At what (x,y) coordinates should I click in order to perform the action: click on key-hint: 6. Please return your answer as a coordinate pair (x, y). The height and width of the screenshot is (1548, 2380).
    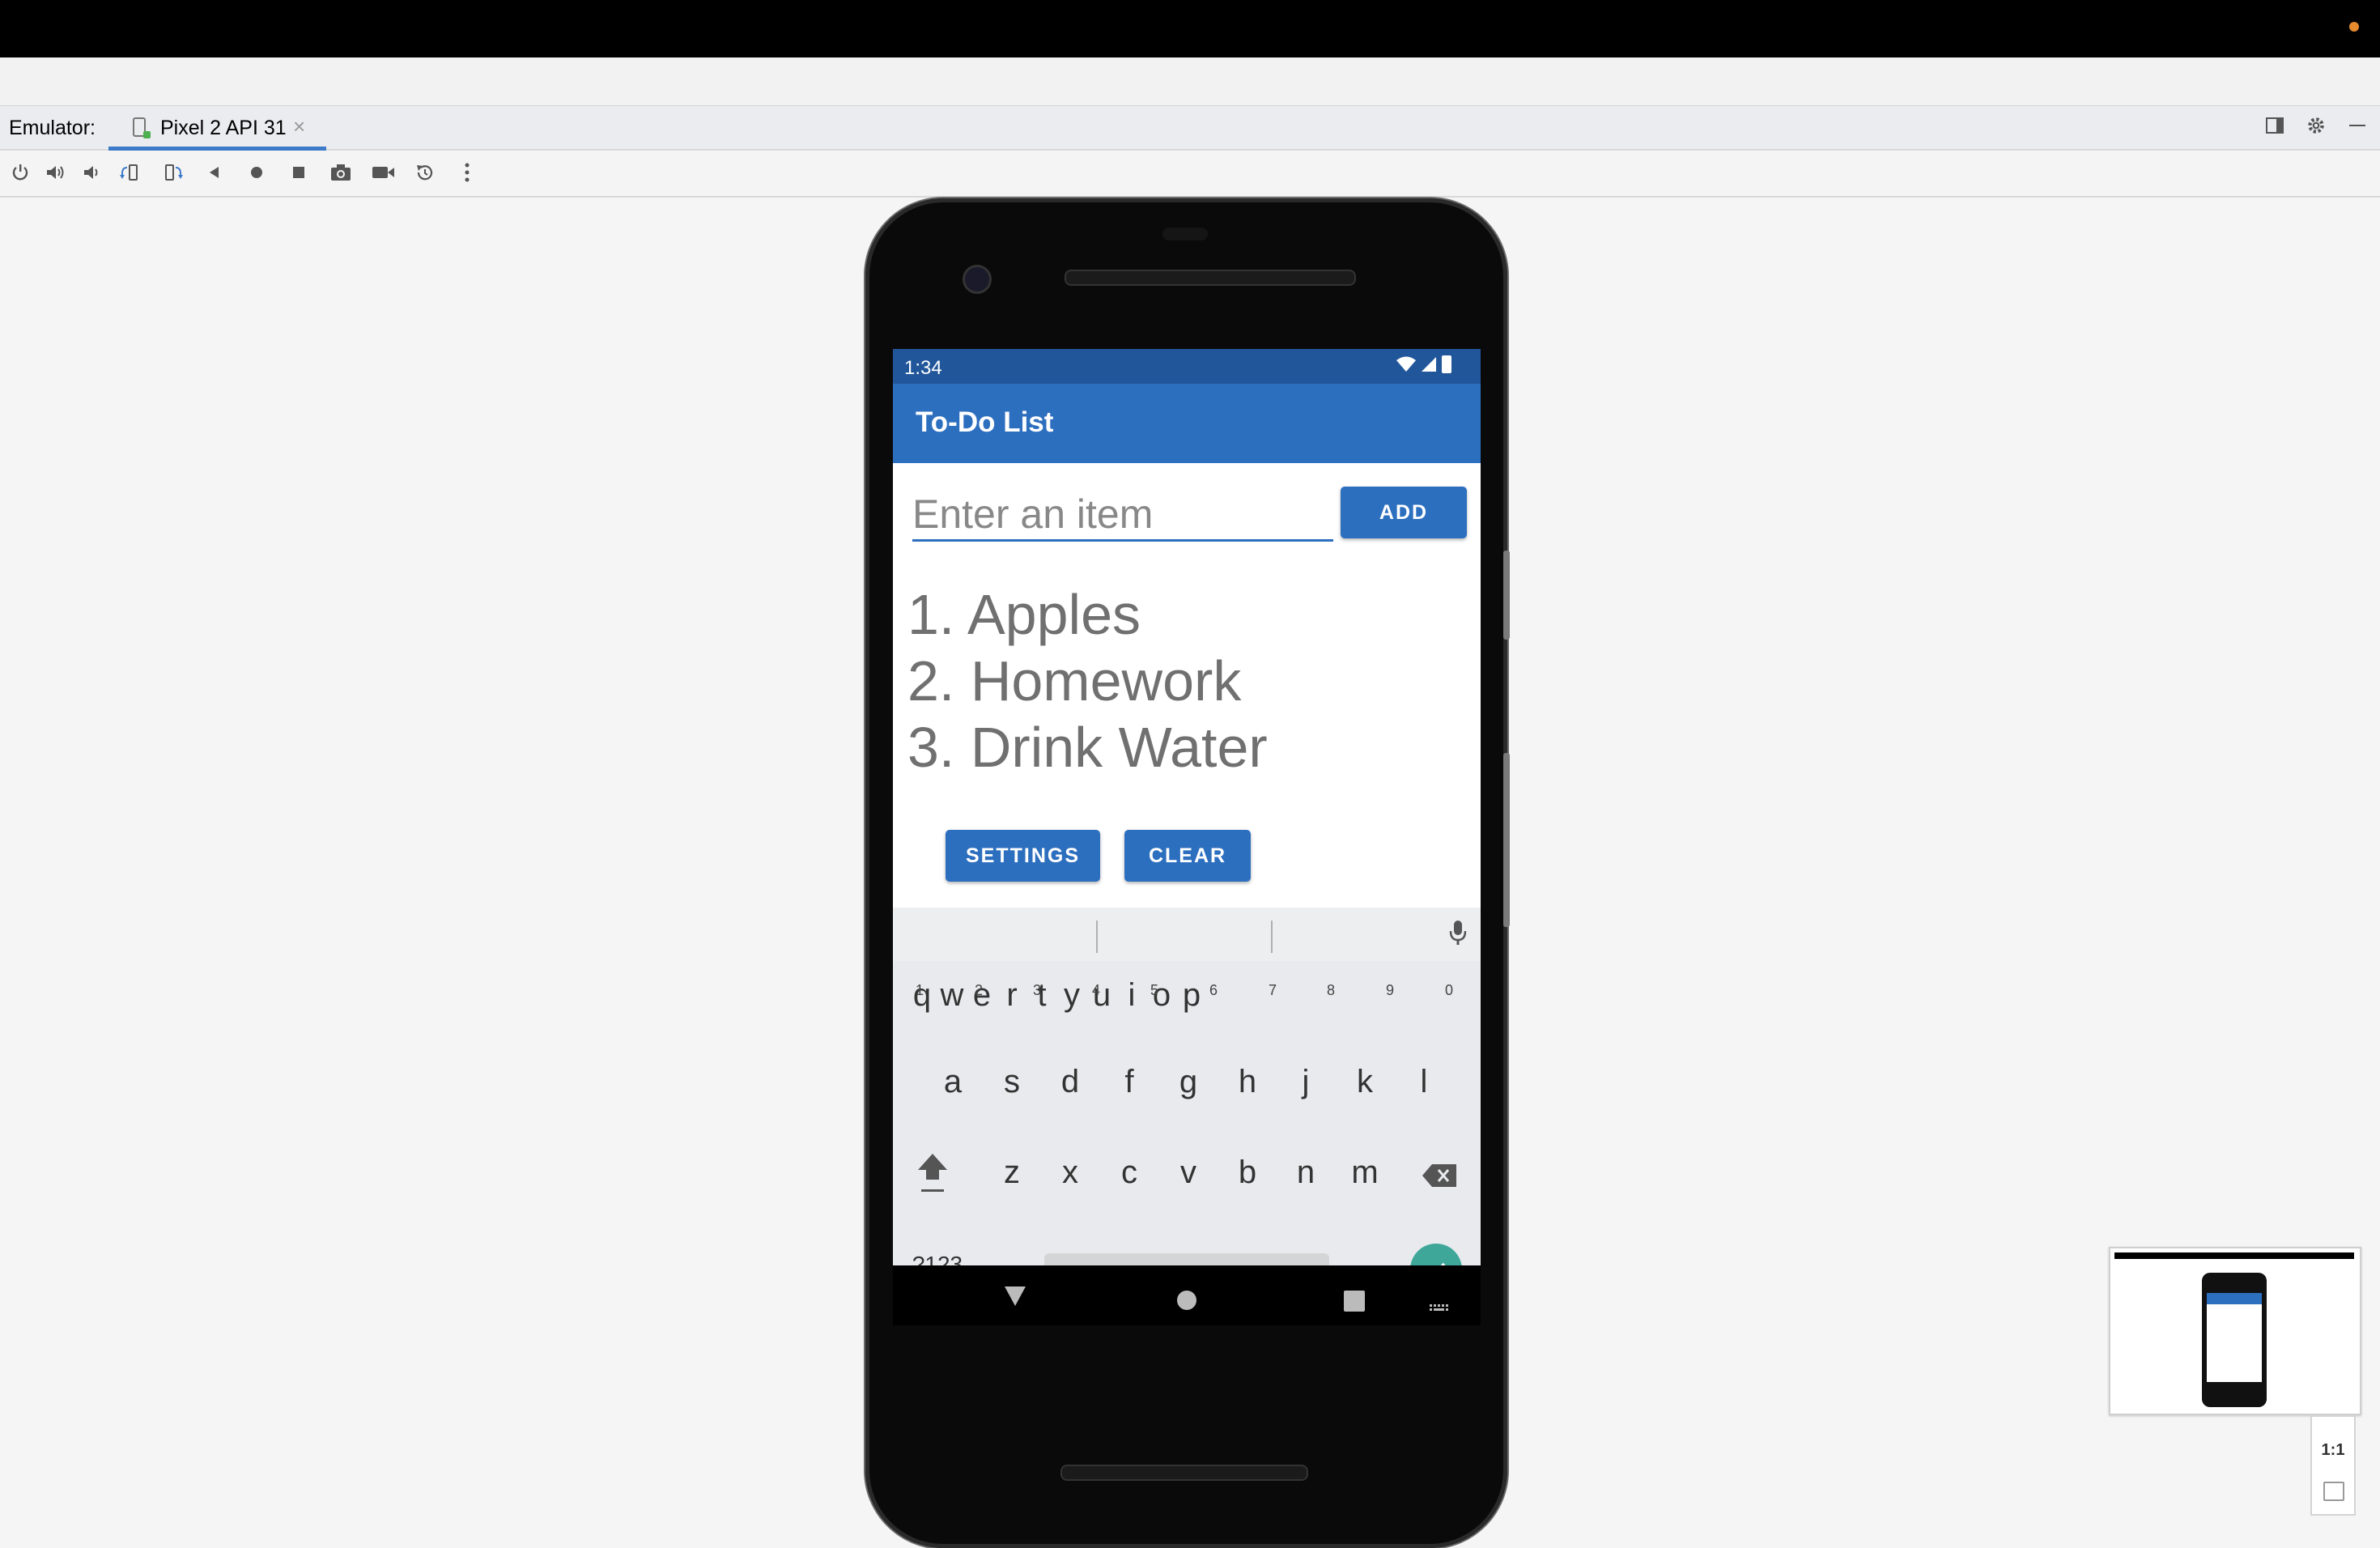
    Looking at the image, I should click on (1213, 990).